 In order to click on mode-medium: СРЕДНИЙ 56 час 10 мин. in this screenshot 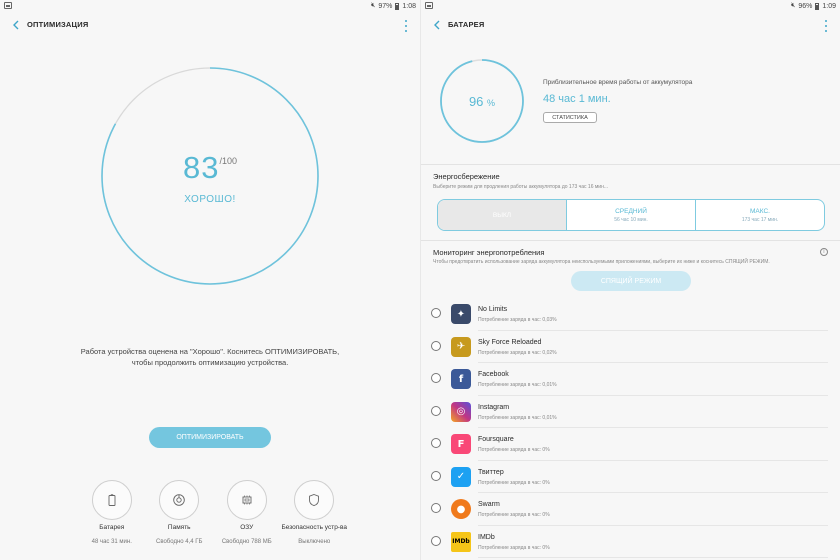, I will do `click(631, 215)`.